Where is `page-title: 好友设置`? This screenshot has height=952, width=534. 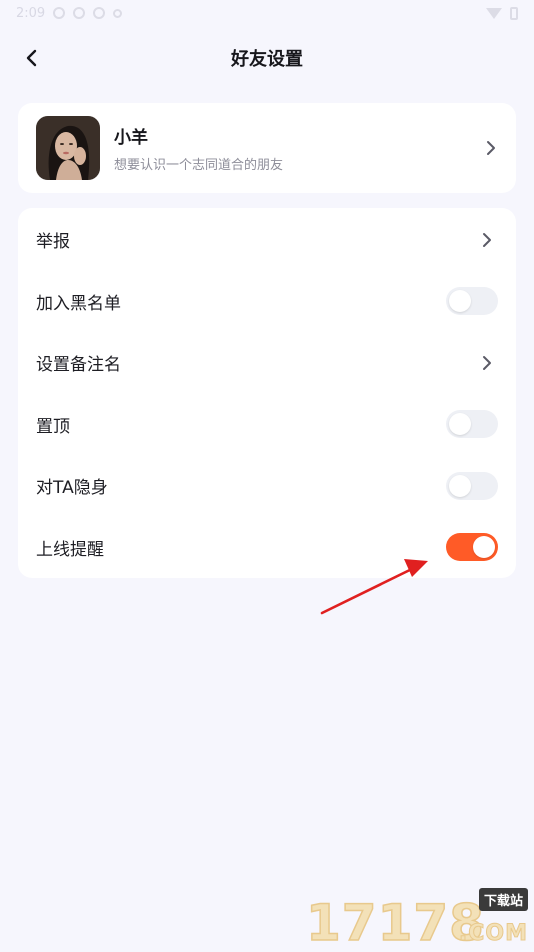 page-title: 好友设置 is located at coordinates (267, 59).